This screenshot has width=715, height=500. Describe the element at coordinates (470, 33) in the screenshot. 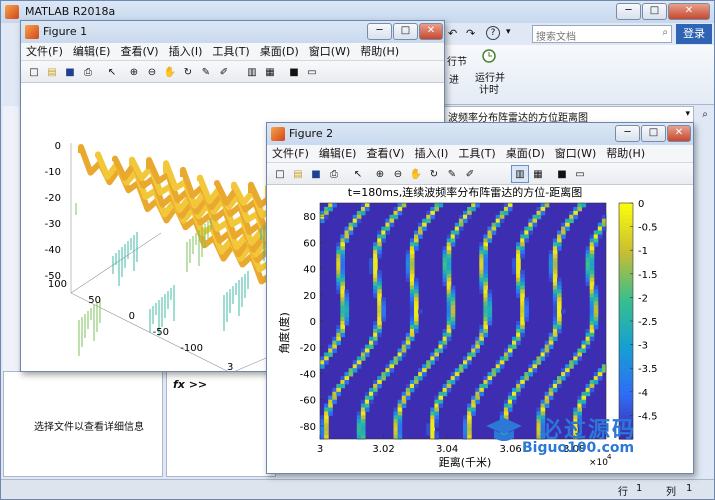

I see `redo-icon: ↷` at that location.